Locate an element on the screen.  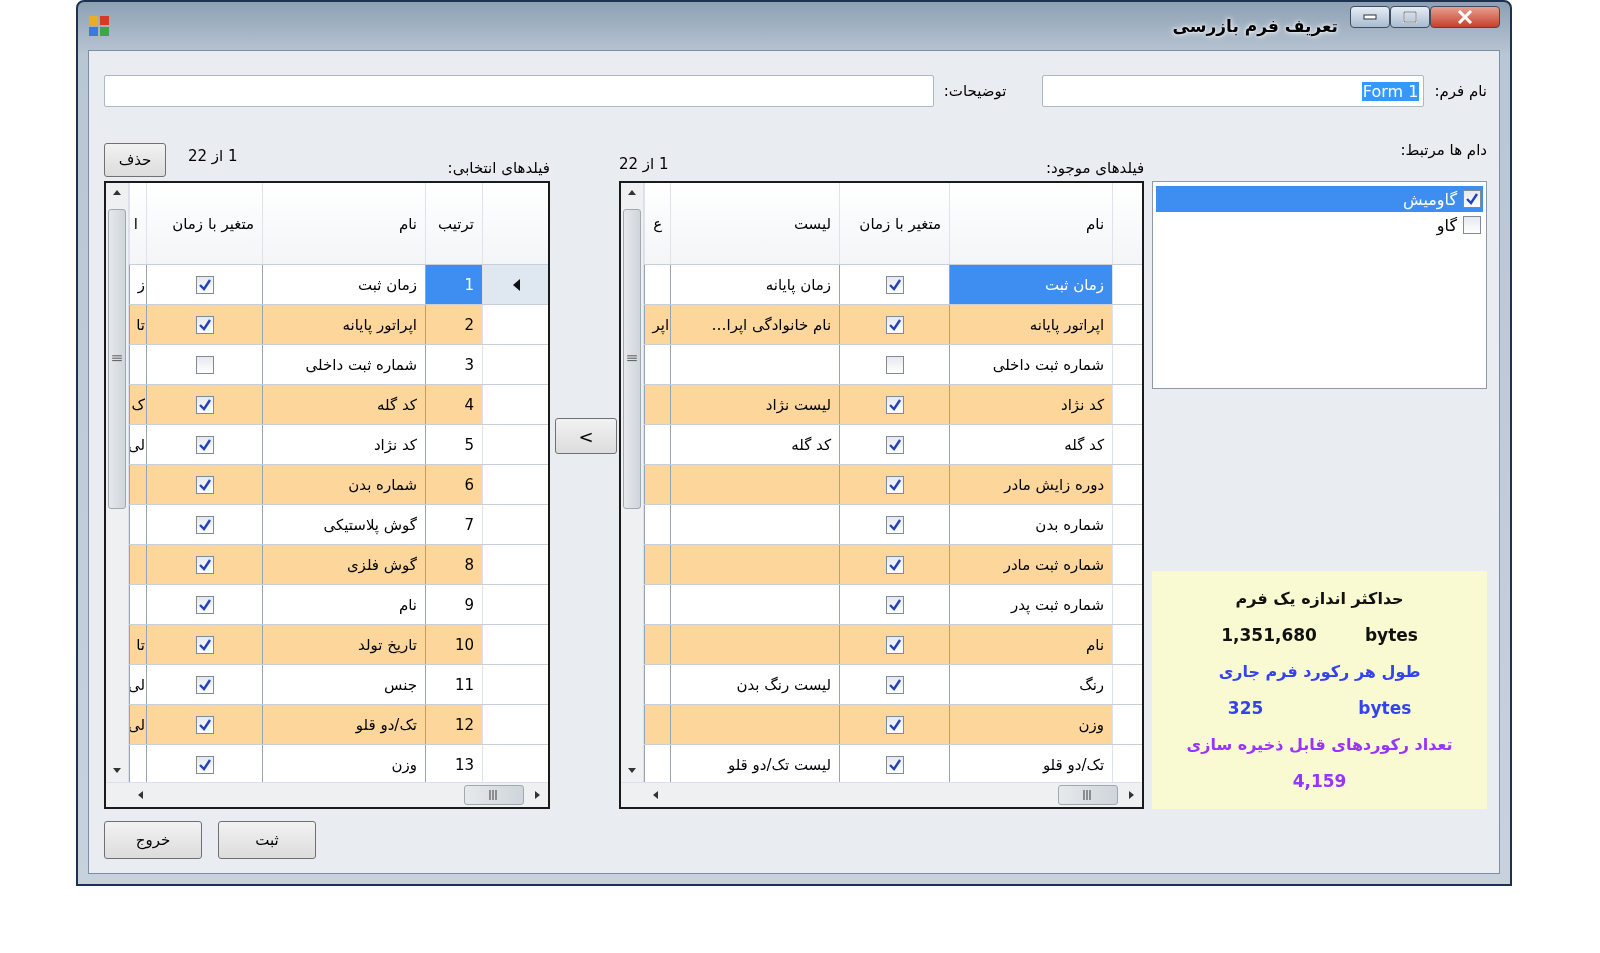
column-header: ترتیب is located at coordinates (453, 223).